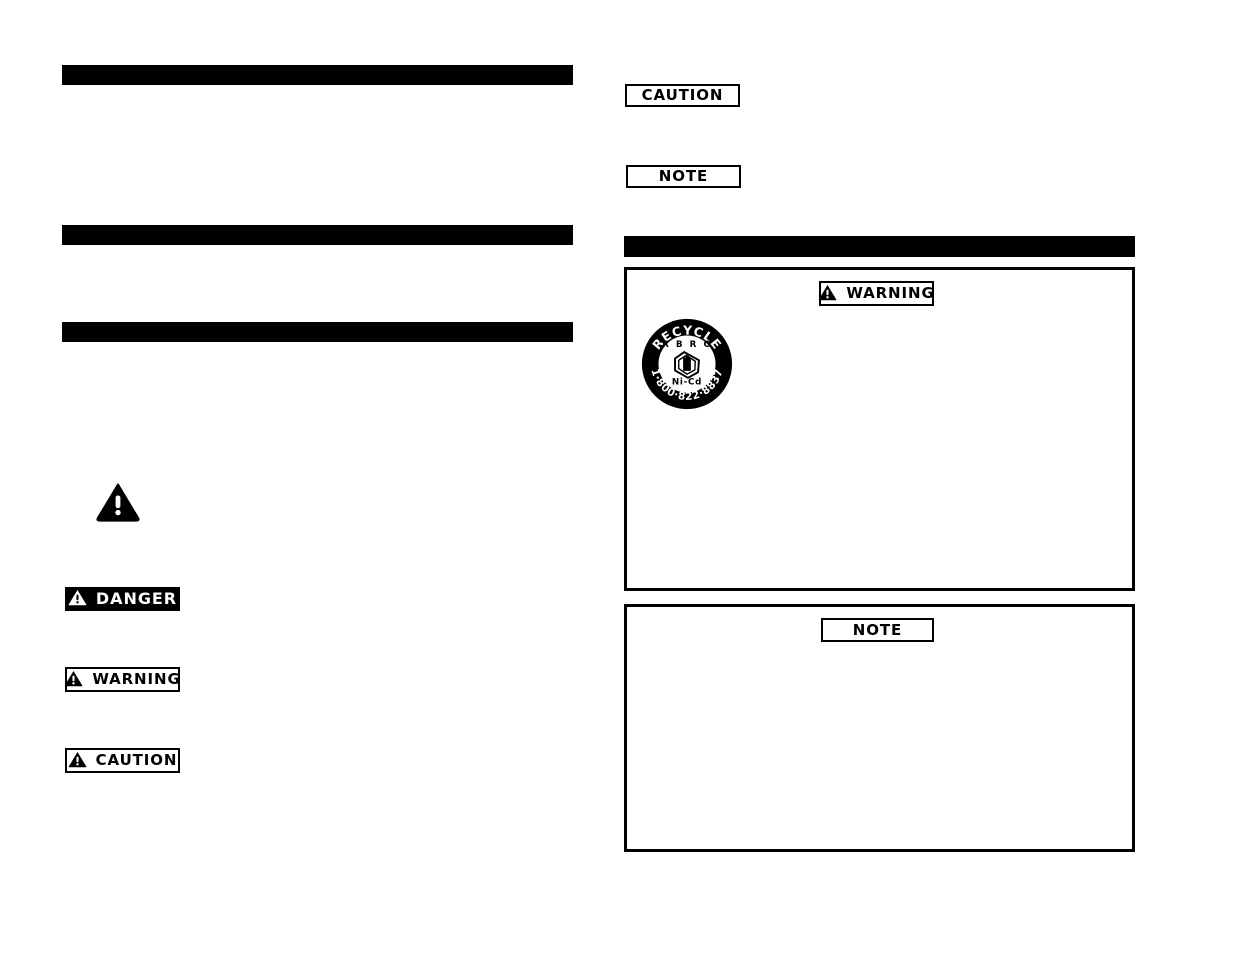  I want to click on warning-badge: WARNING, so click(122, 679).